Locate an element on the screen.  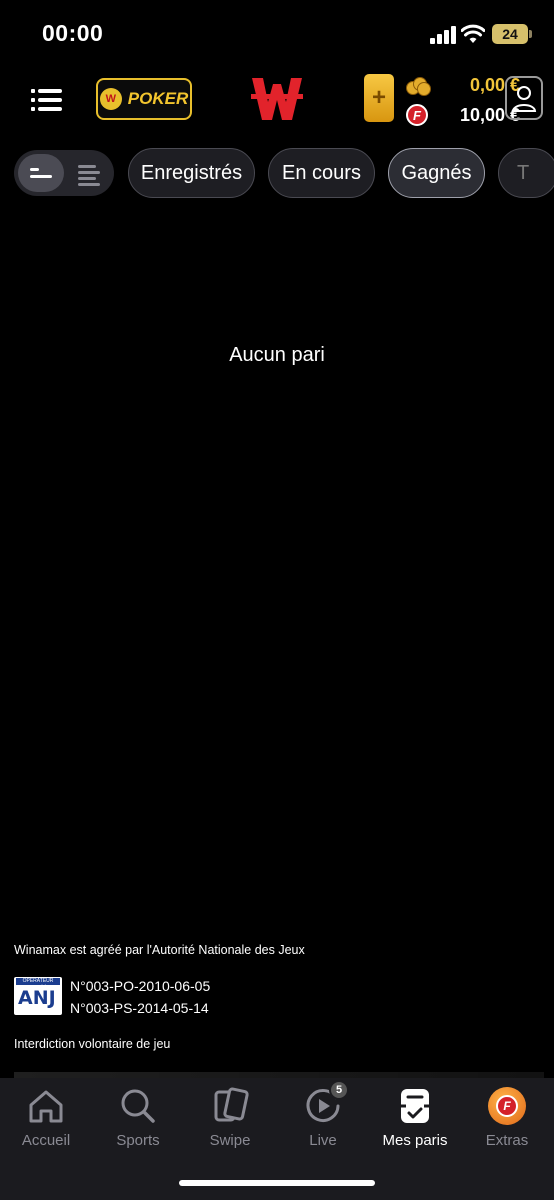
extras-coin-icon: F is located at coordinates (507, 1106).